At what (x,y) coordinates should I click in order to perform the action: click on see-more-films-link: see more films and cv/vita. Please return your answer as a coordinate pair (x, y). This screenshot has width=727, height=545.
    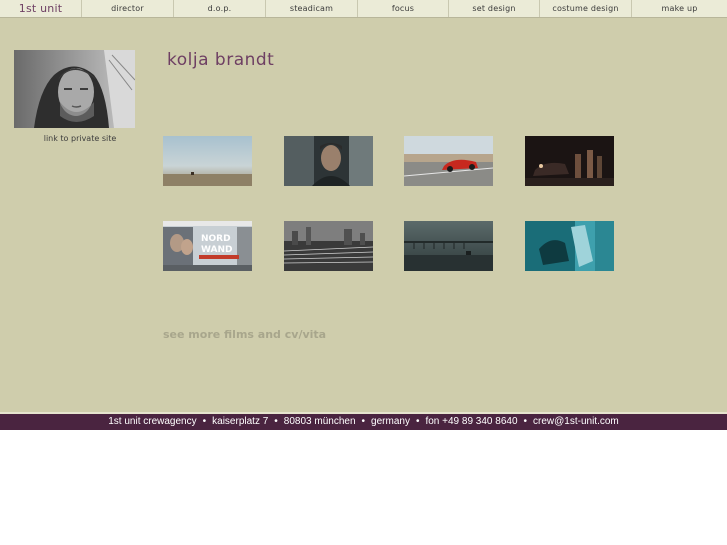
    Looking at the image, I should click on (244, 334).